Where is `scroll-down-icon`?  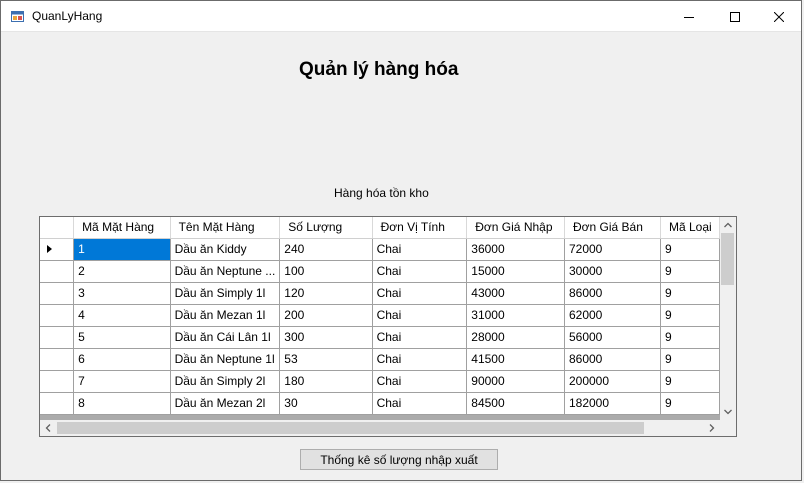
scroll-down-icon is located at coordinates (728, 412).